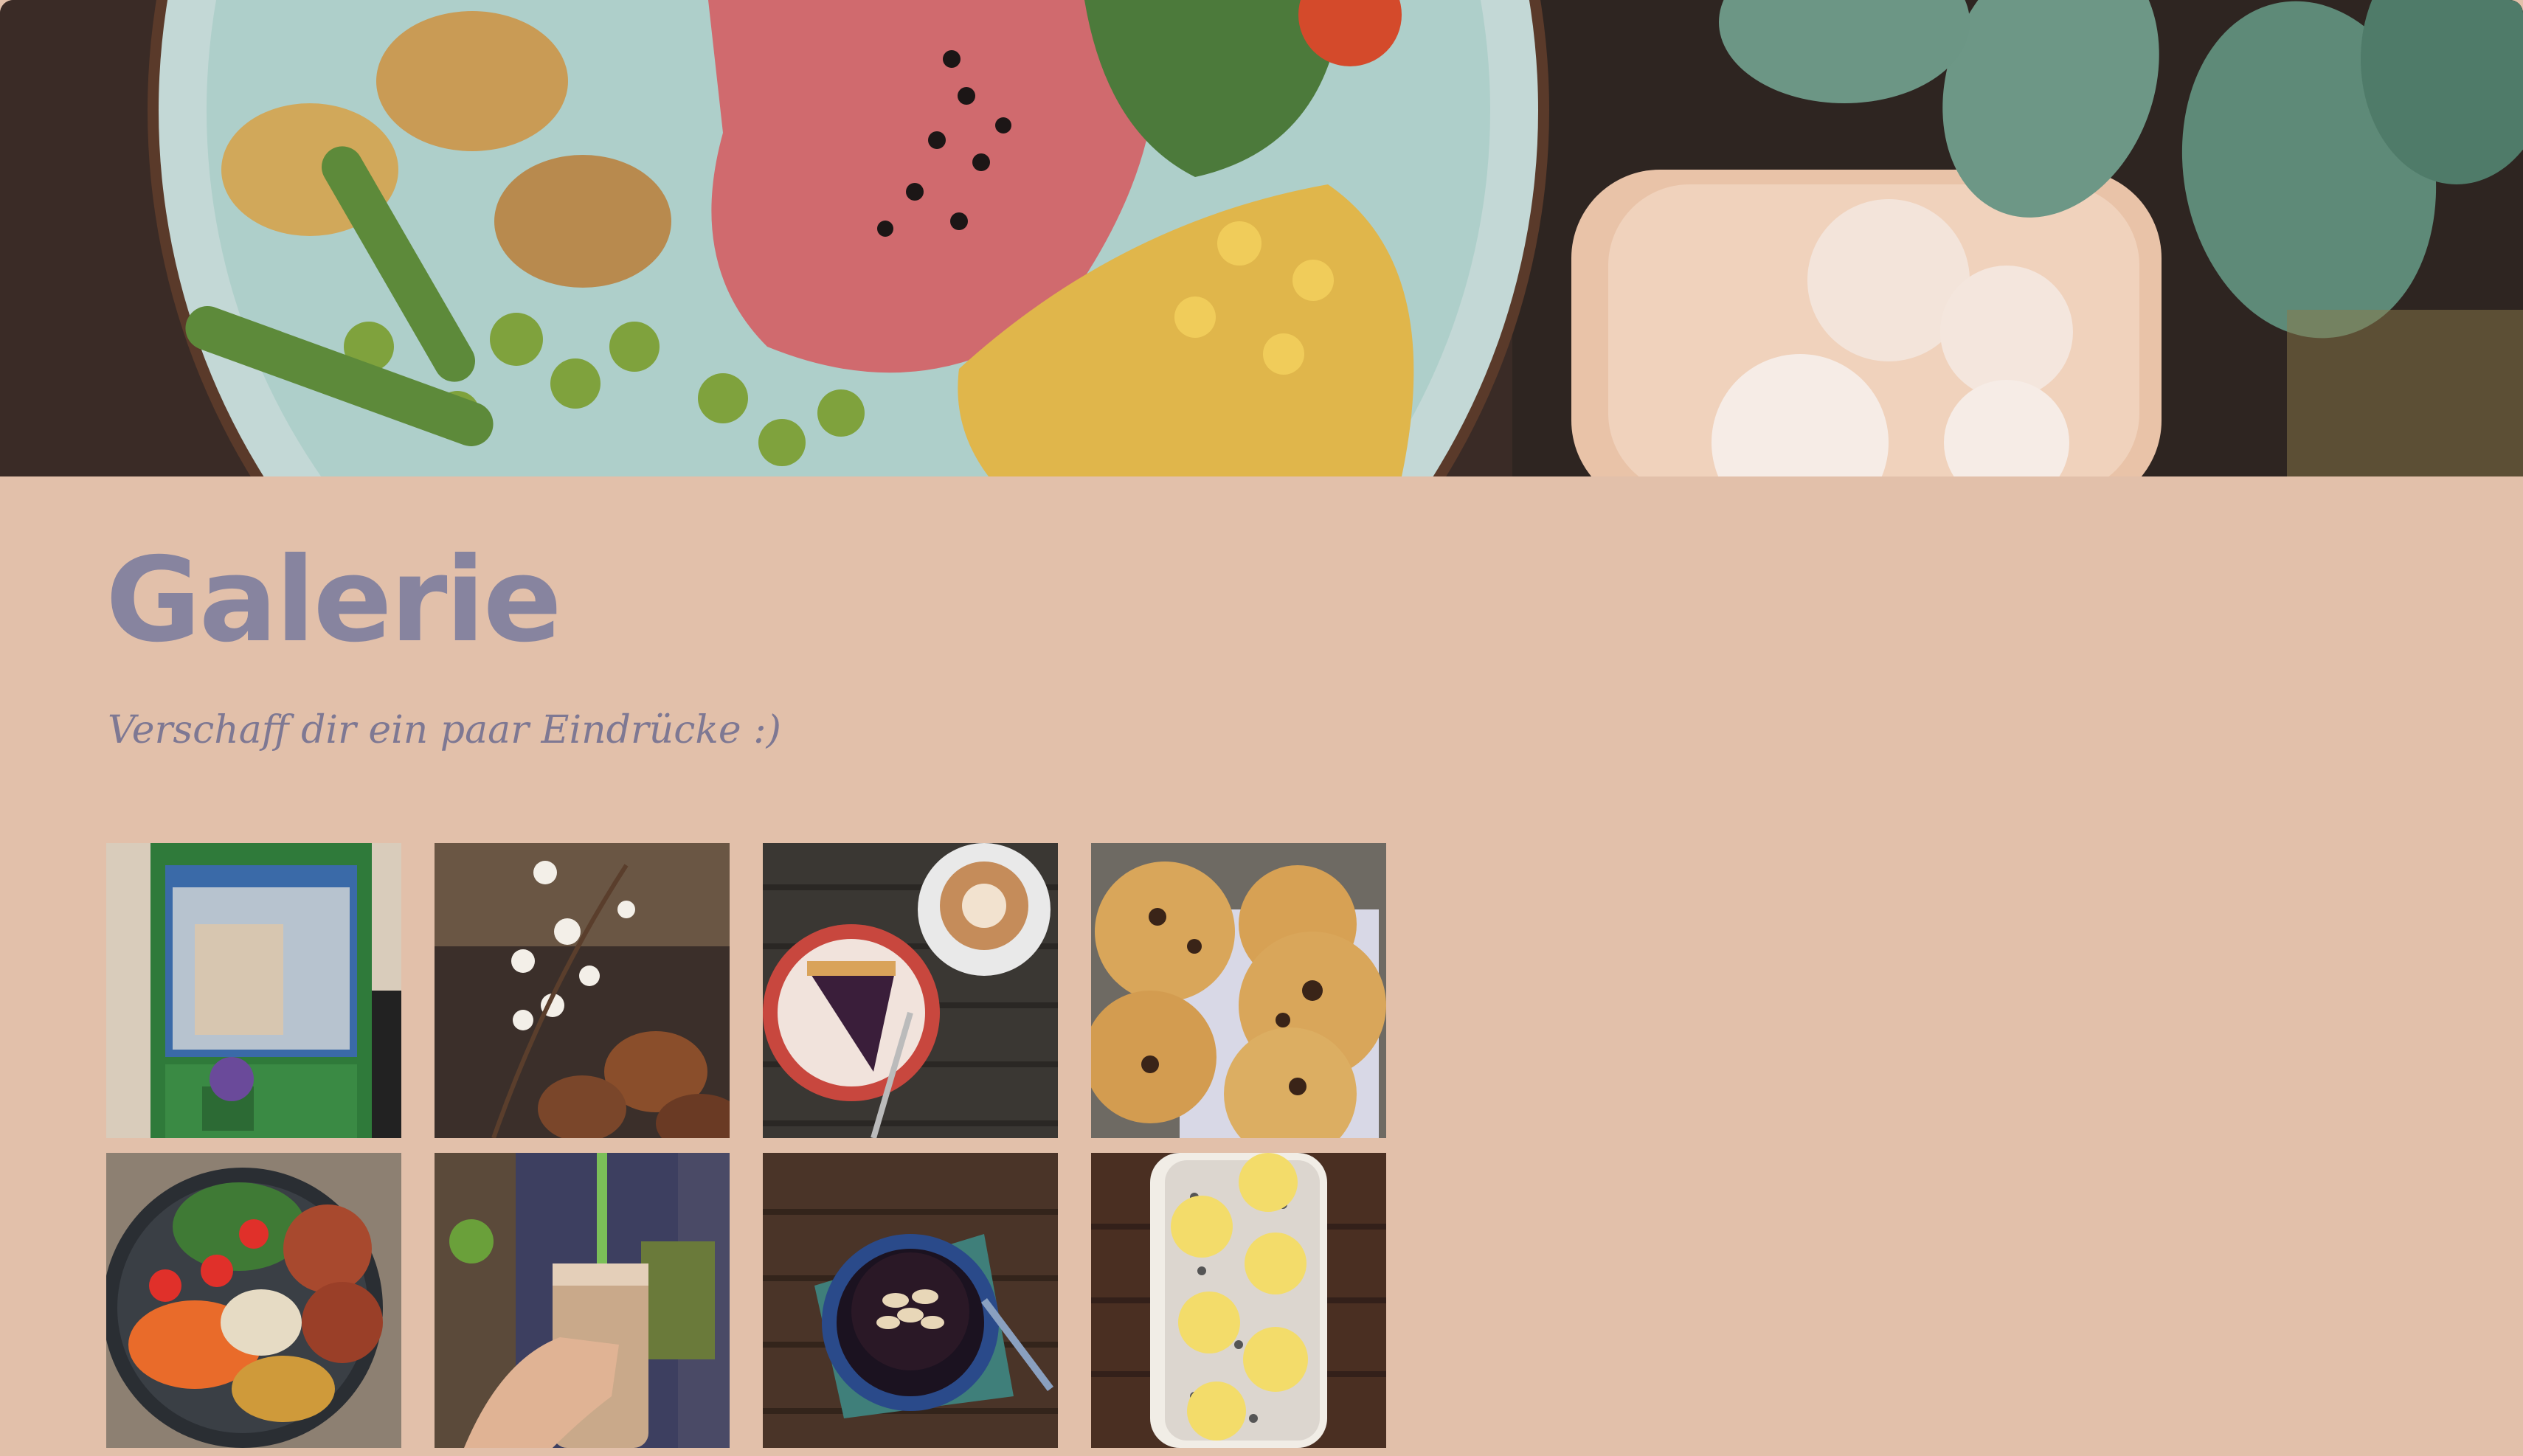  What do you see at coordinates (333, 600) in the screenshot?
I see `page-title: Galerie` at bounding box center [333, 600].